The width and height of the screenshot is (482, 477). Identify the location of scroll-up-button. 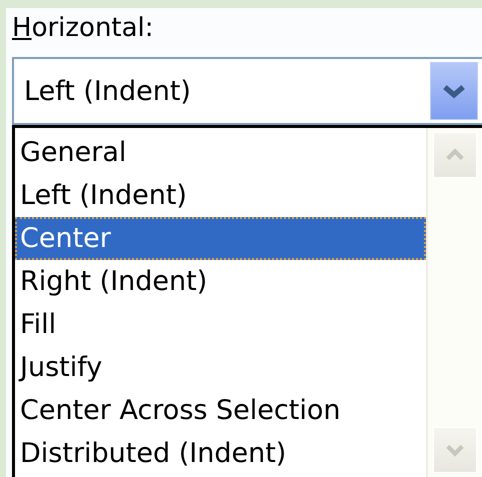
(455, 155).